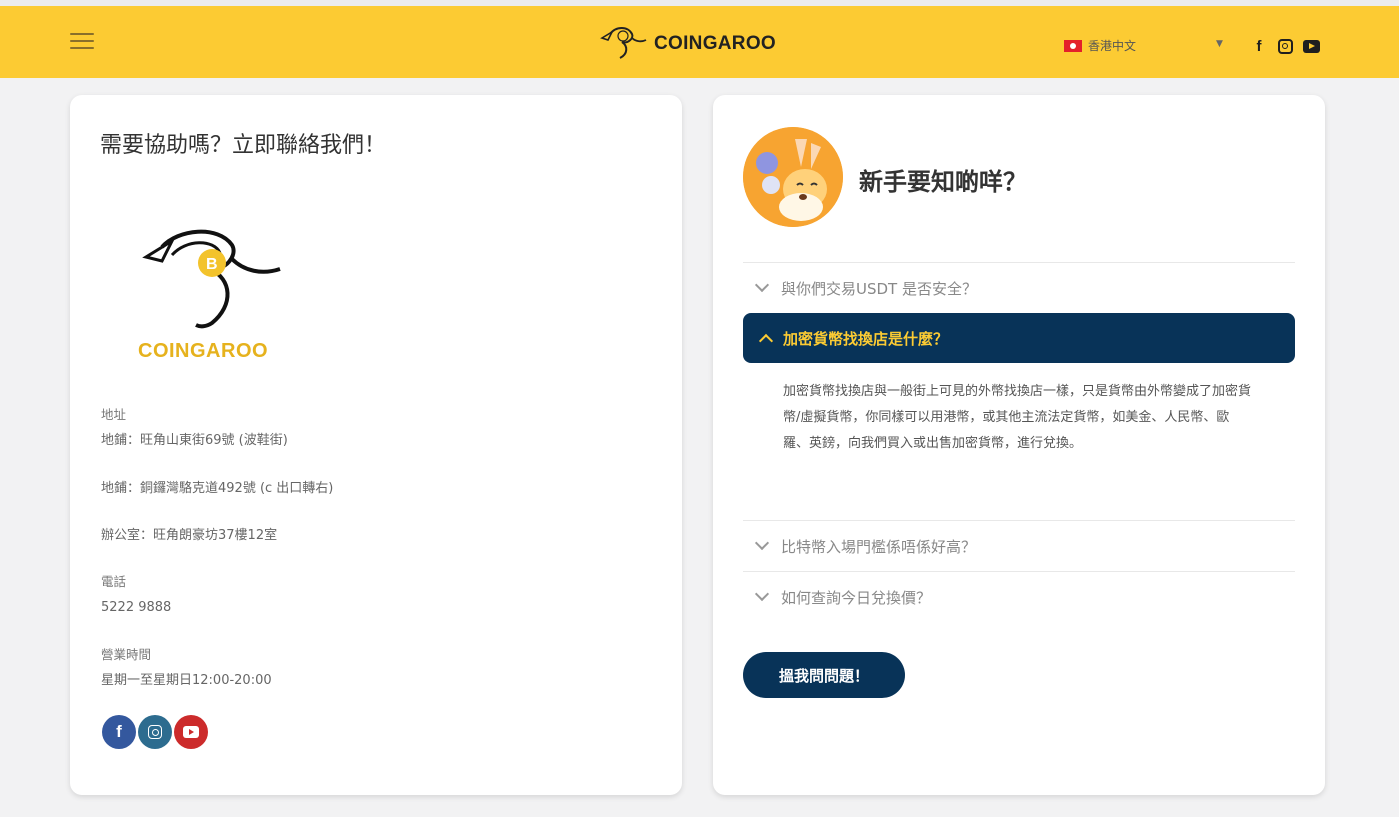  I want to click on phone-number: 5222 9888, so click(136, 608).